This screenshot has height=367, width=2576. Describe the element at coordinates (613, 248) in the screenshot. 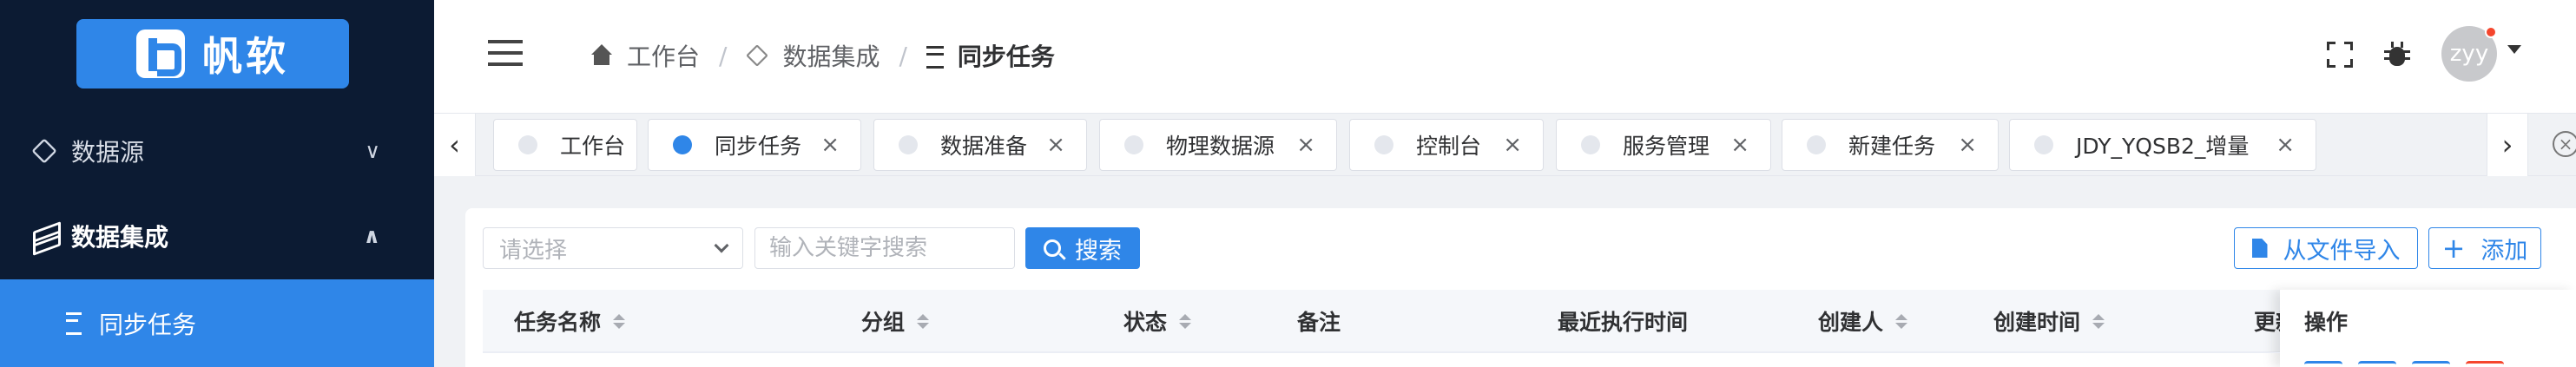

I see `group-select: 请选择` at that location.